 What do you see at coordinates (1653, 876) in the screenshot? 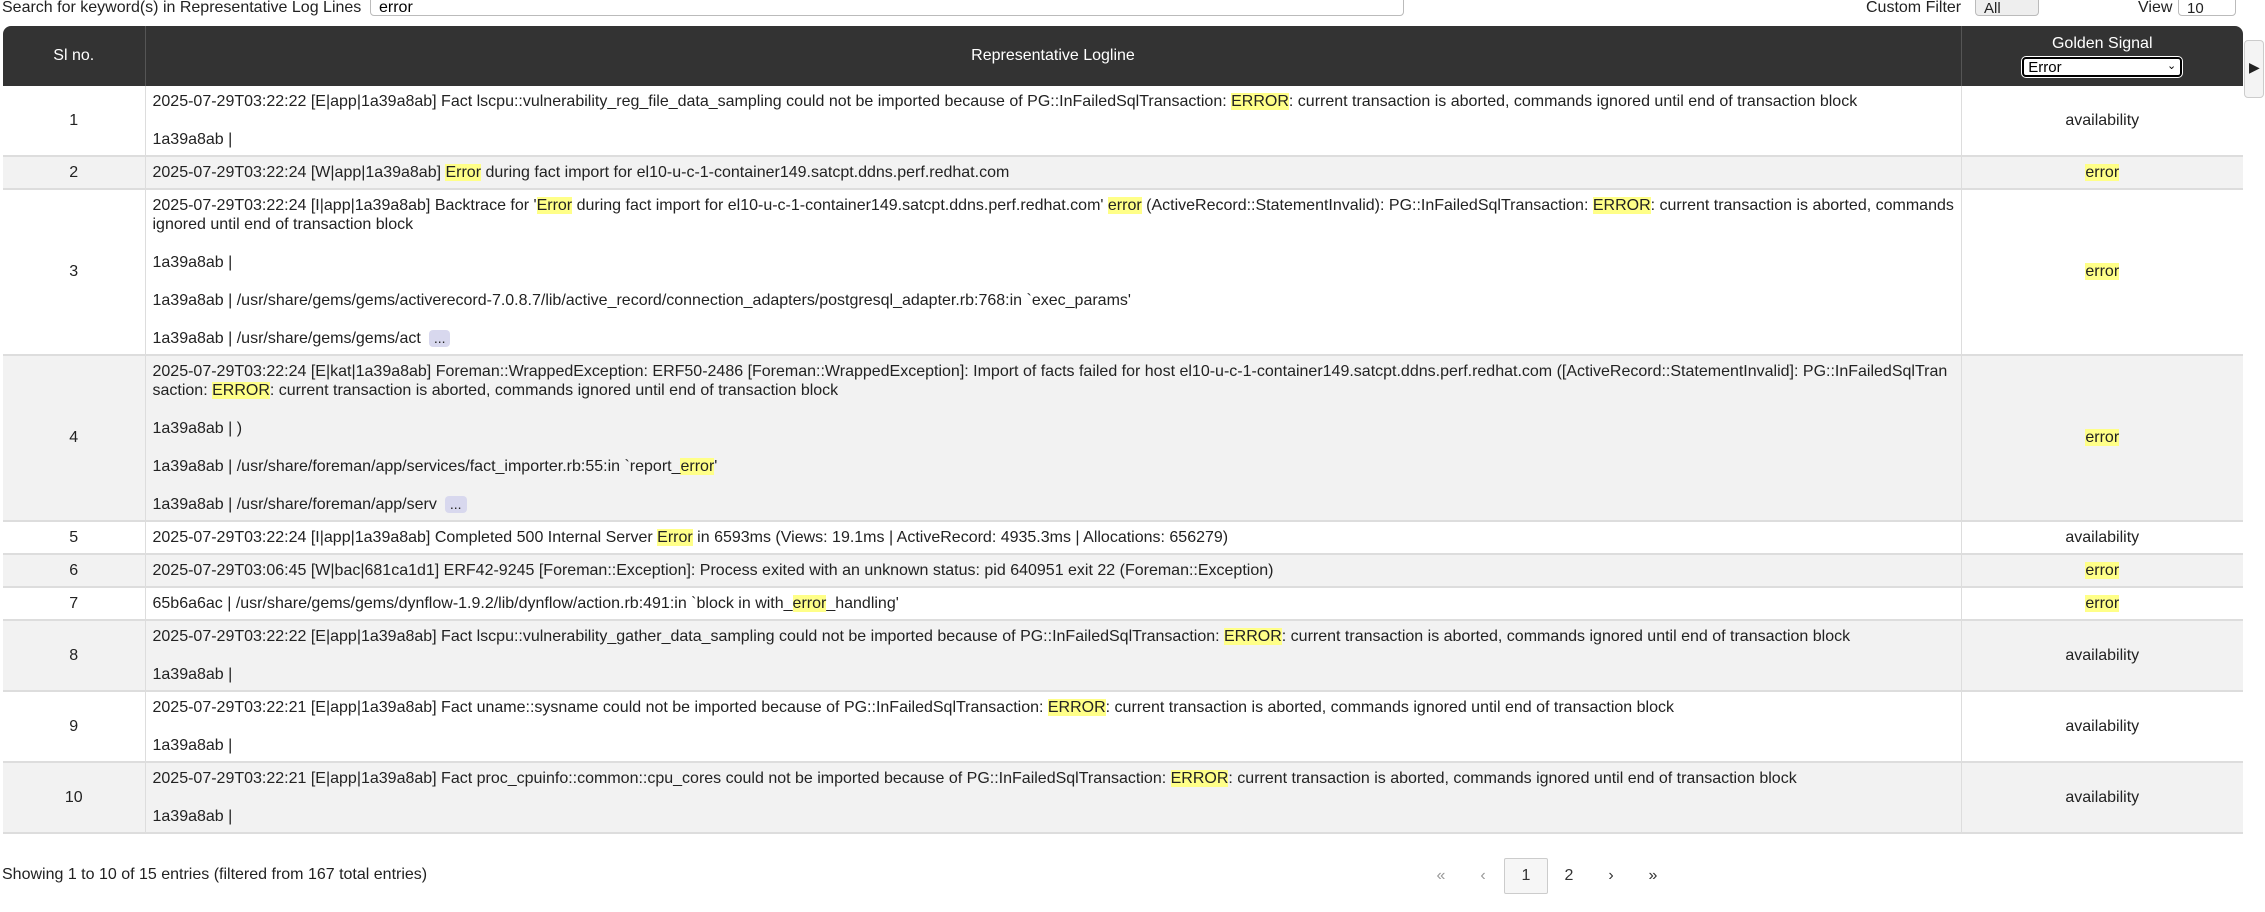
I see `pagination-last: »` at bounding box center [1653, 876].